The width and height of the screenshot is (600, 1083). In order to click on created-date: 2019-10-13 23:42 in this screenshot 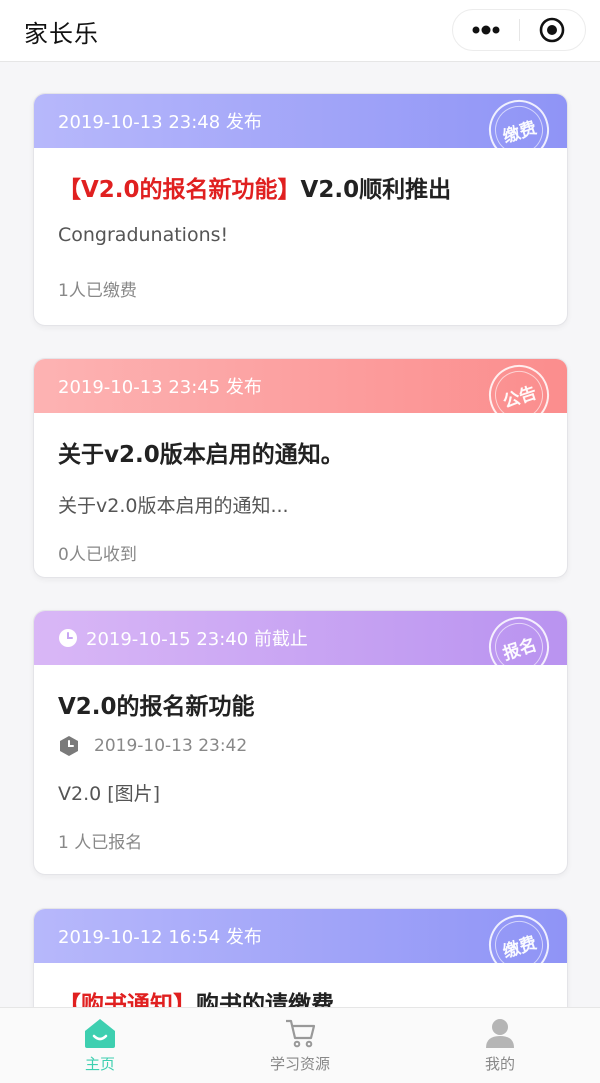, I will do `click(171, 746)`.